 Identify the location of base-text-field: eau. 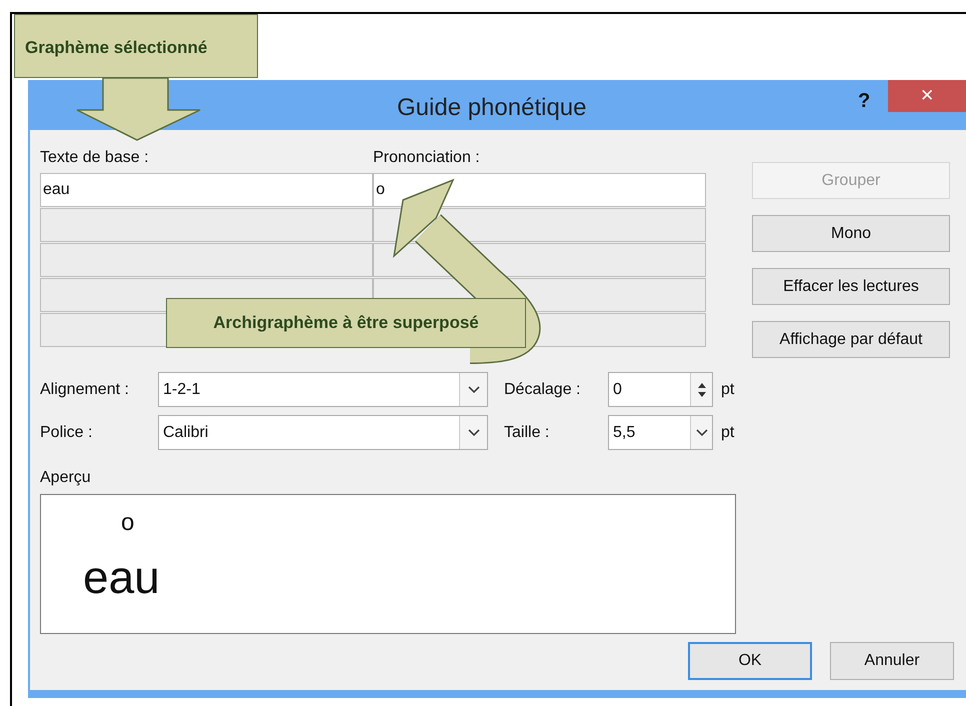
(206, 190).